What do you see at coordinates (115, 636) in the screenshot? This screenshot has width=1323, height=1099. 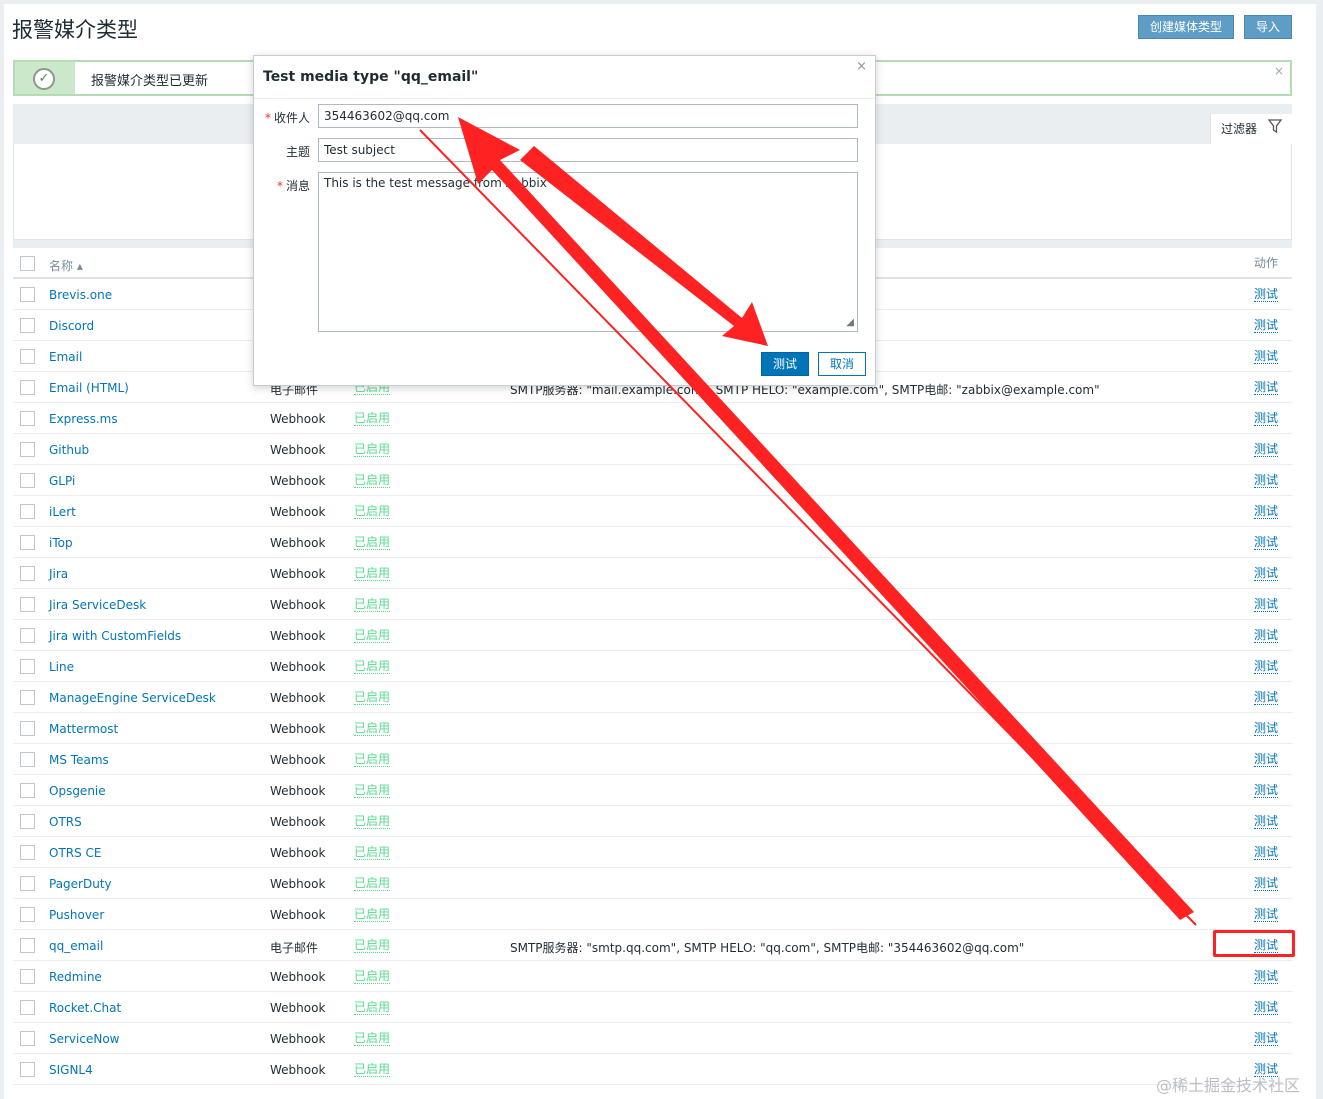 I see `media-type-name-link: Jira with CustomFields` at bounding box center [115, 636].